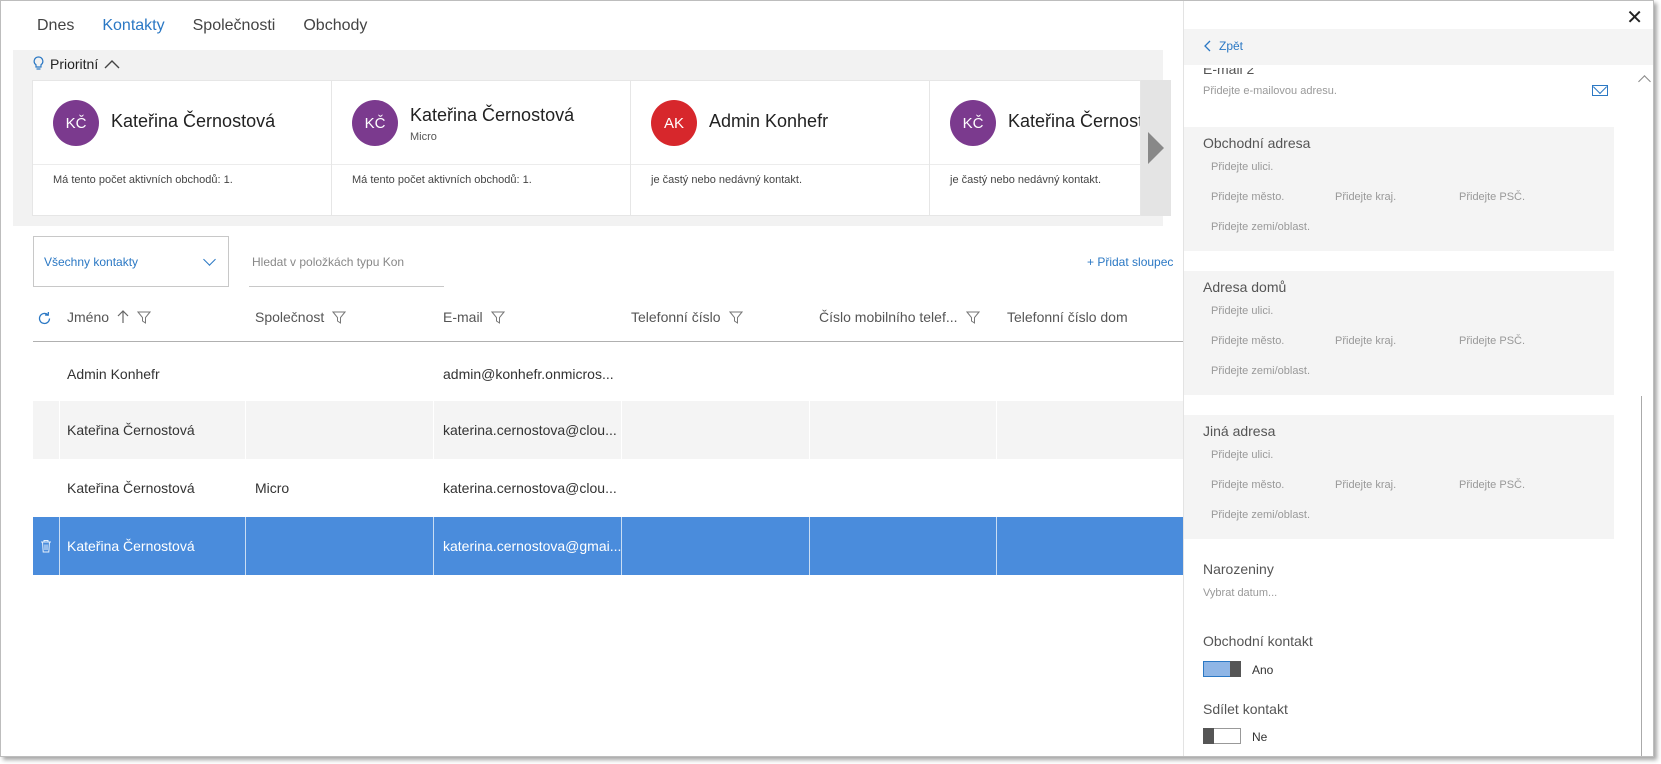 The height and width of the screenshot is (764, 1661). What do you see at coordinates (1239, 431) in the screenshot?
I see `section-title: Jiná adresa` at bounding box center [1239, 431].